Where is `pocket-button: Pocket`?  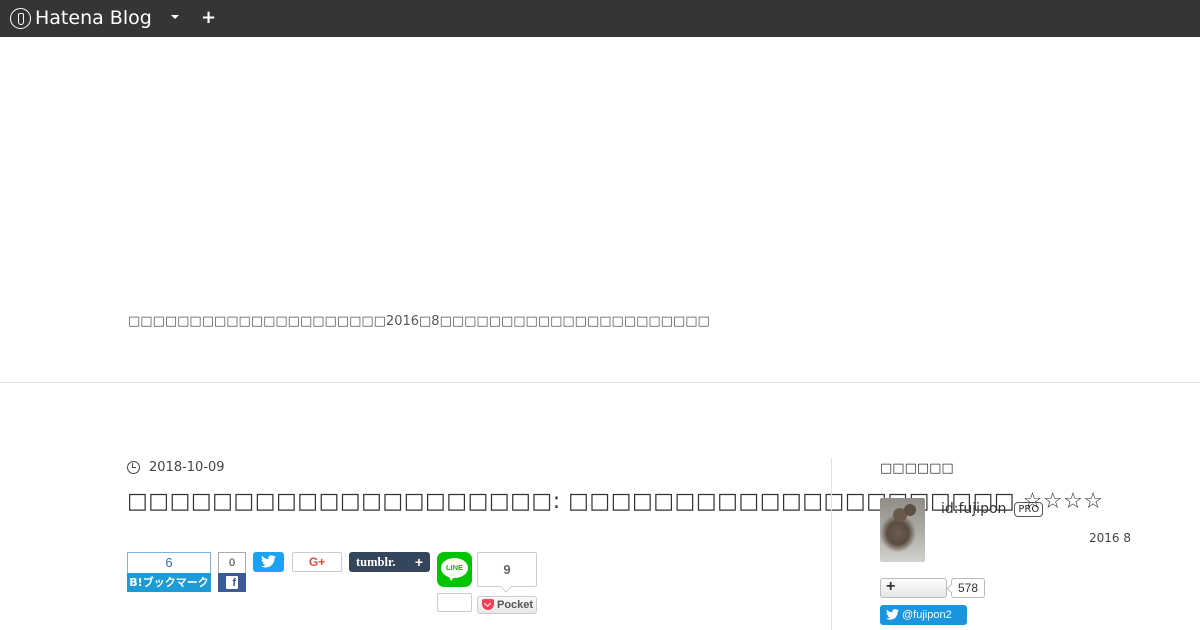 pocket-button: Pocket is located at coordinates (507, 605).